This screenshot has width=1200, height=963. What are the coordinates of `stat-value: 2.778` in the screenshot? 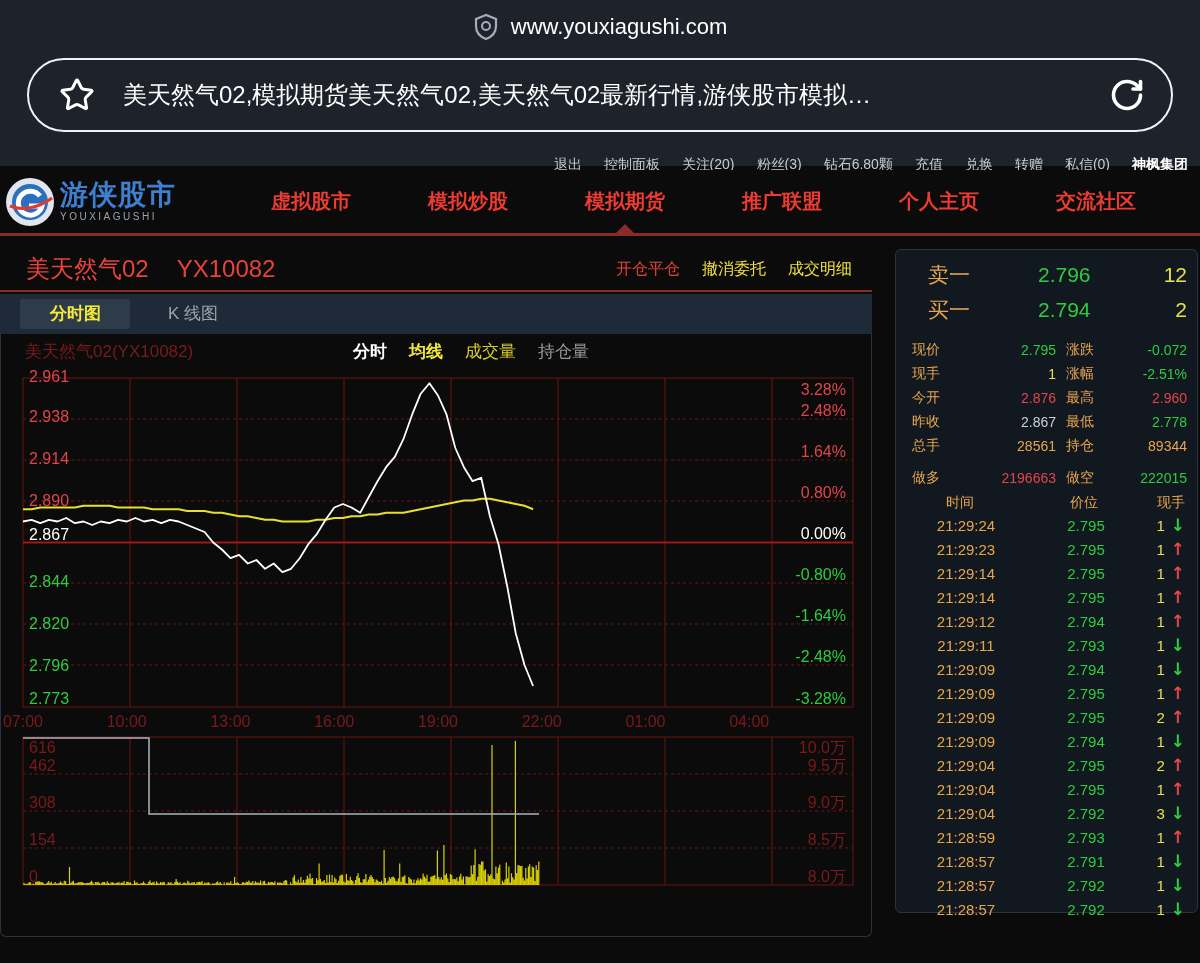 It's located at (1168, 422).